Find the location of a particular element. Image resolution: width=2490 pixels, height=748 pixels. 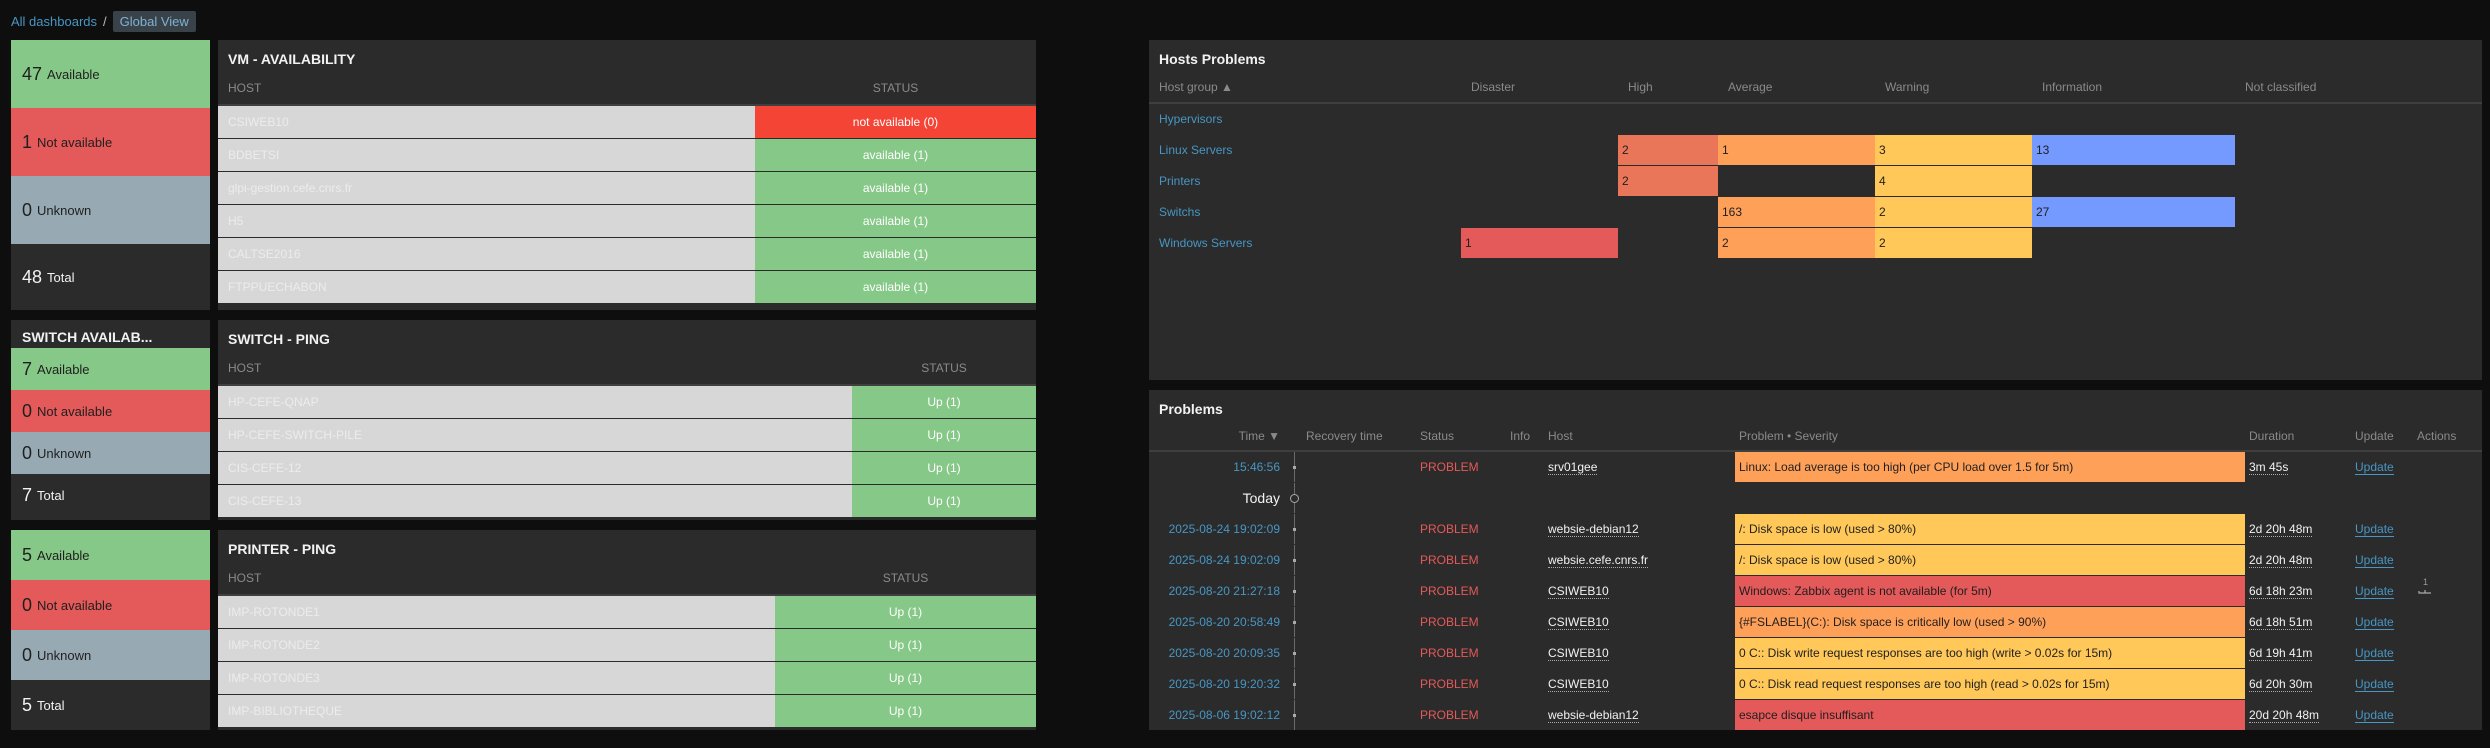

duration-cell: 6d 18h 23m is located at coordinates (2298, 591).